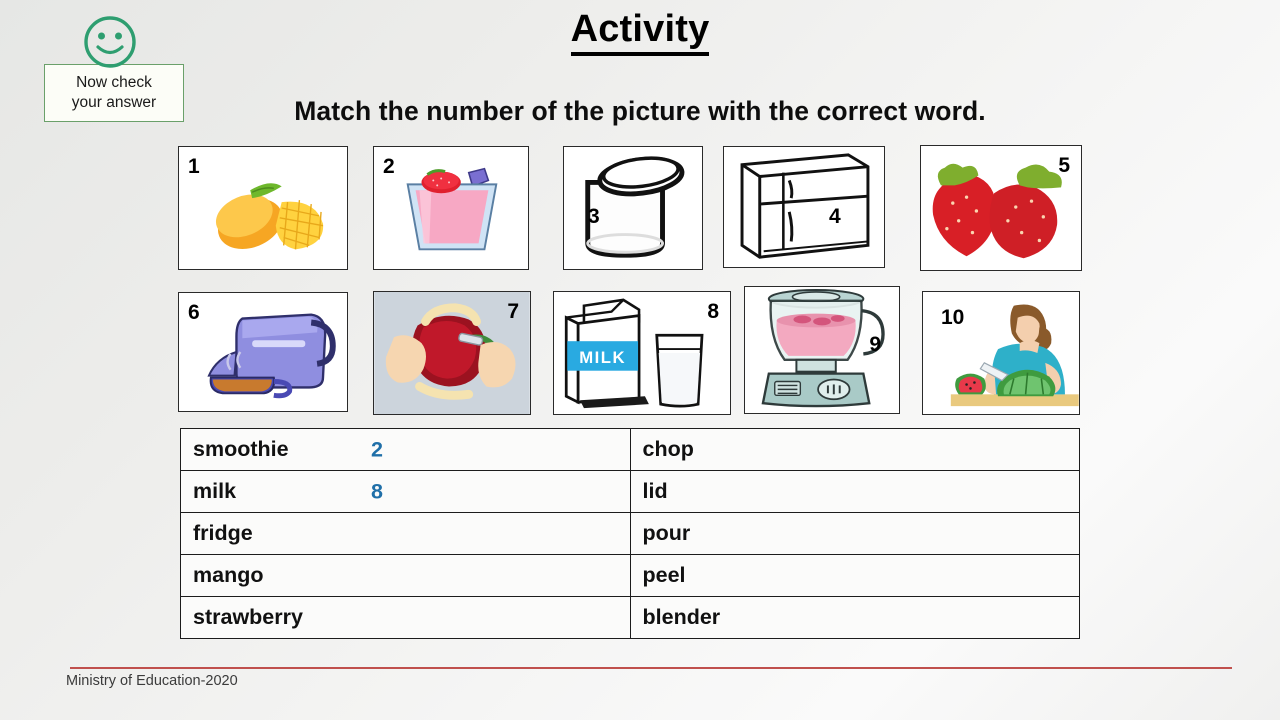 This screenshot has height=720, width=1280. What do you see at coordinates (713, 311) in the screenshot?
I see `picture-number-8: 8` at bounding box center [713, 311].